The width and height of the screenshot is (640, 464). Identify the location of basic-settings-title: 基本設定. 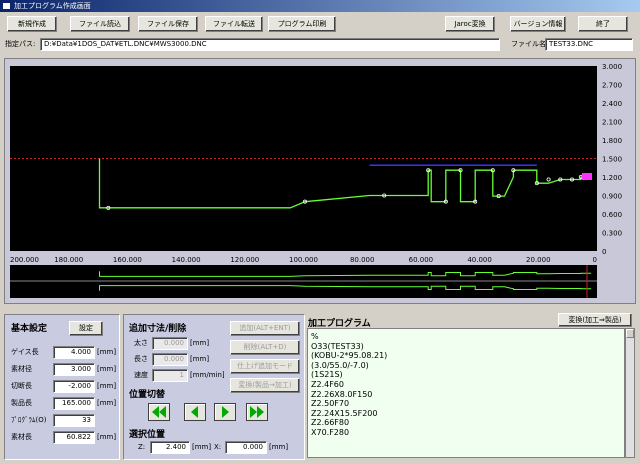
(29, 329).